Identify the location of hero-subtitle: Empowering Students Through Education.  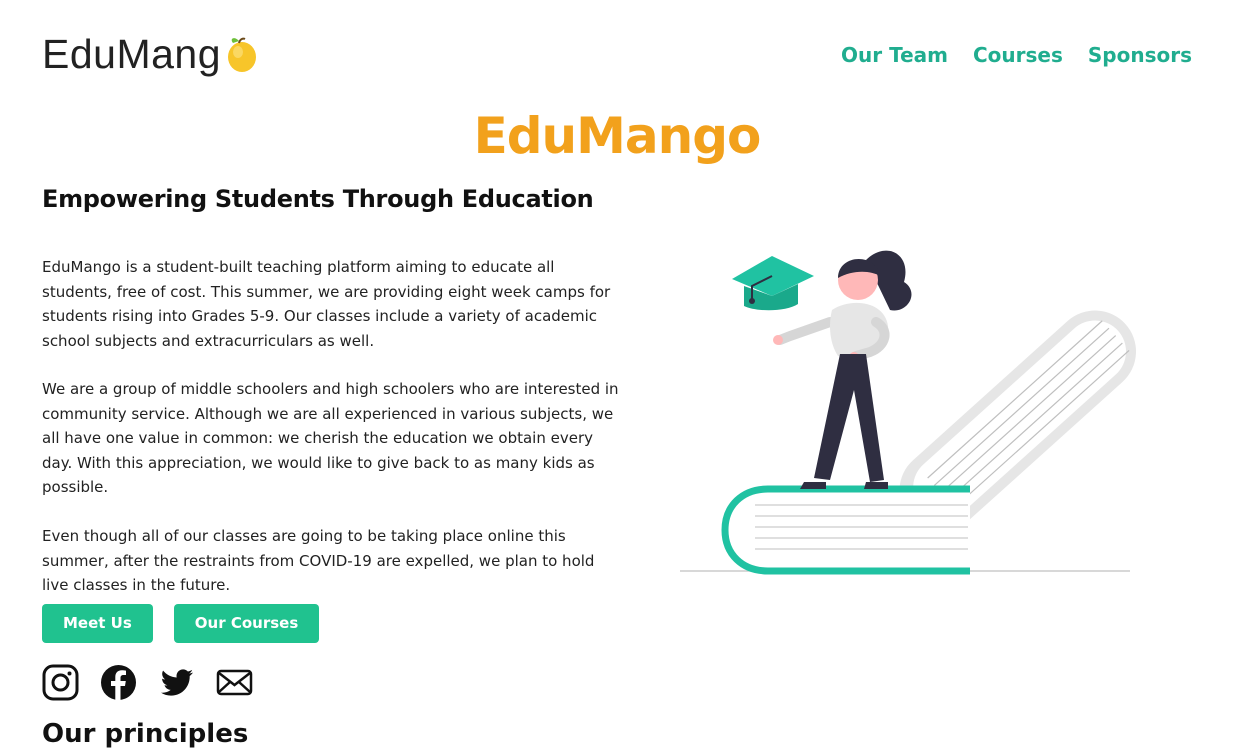
(318, 199).